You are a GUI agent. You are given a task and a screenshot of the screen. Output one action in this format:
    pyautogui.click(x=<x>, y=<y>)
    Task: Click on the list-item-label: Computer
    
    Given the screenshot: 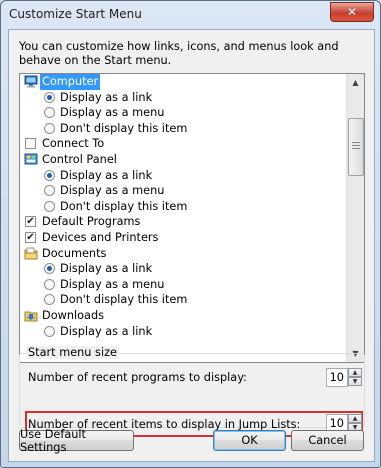 What is the action you would take?
    pyautogui.click(x=70, y=82)
    